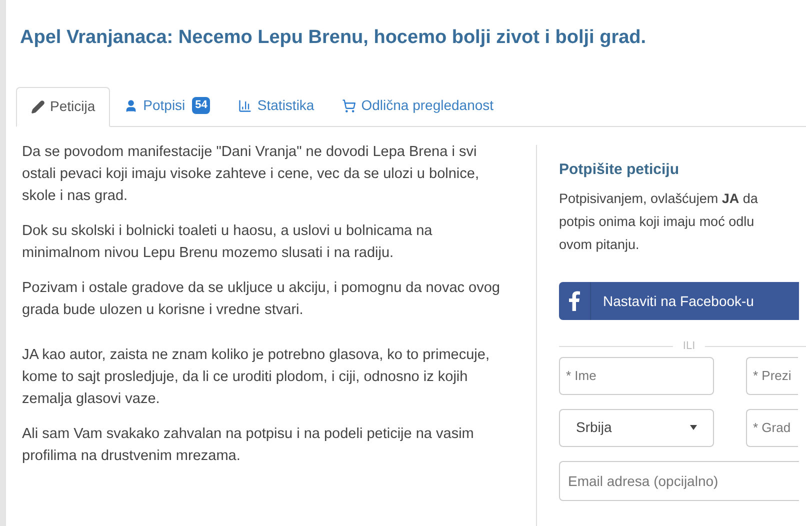 The height and width of the screenshot is (526, 806). I want to click on facebook-icon, so click(574, 301).